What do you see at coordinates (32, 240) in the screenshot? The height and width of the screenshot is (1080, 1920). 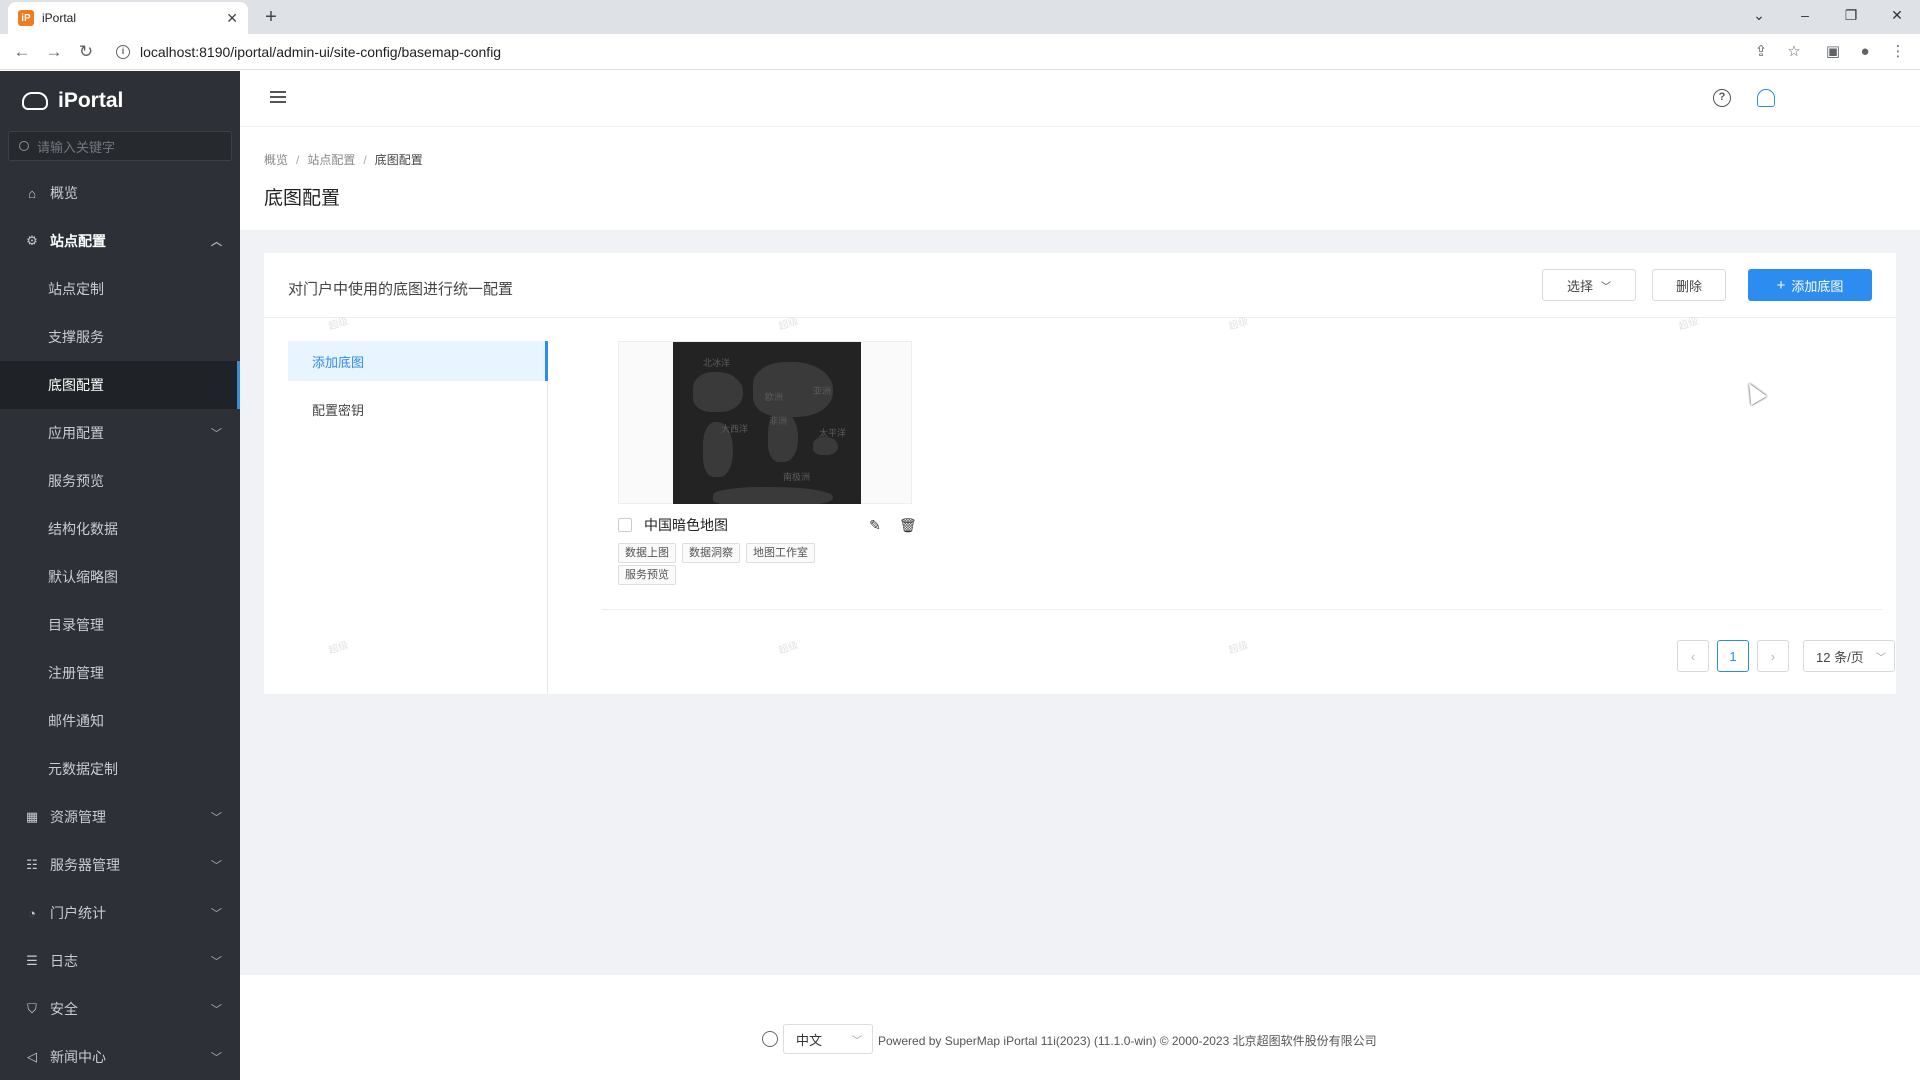 I see `gear-icon: ⚙` at bounding box center [32, 240].